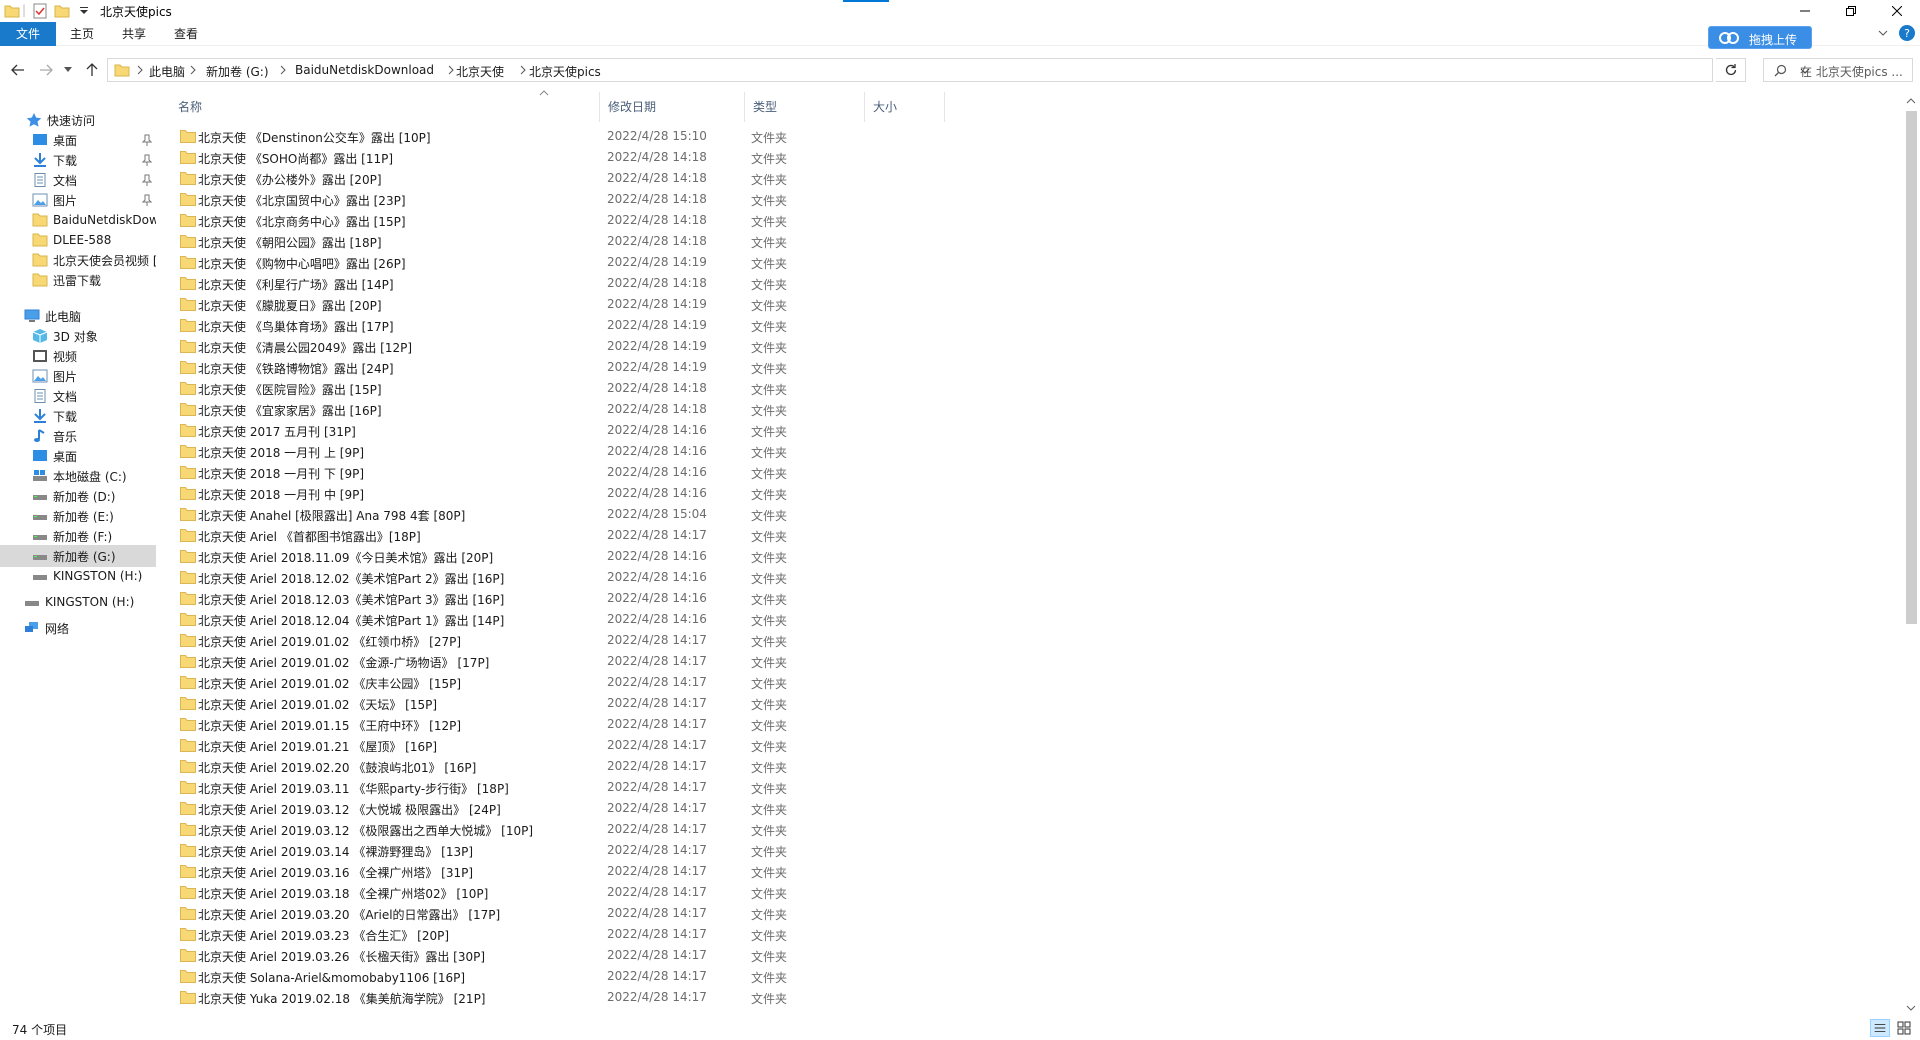 This screenshot has height=1040, width=1920. What do you see at coordinates (560, 409) in the screenshot?
I see `file-row: 北京天使 《宜家家居》露出 [16P] 2022/4/28 14:18 文件夹` at bounding box center [560, 409].